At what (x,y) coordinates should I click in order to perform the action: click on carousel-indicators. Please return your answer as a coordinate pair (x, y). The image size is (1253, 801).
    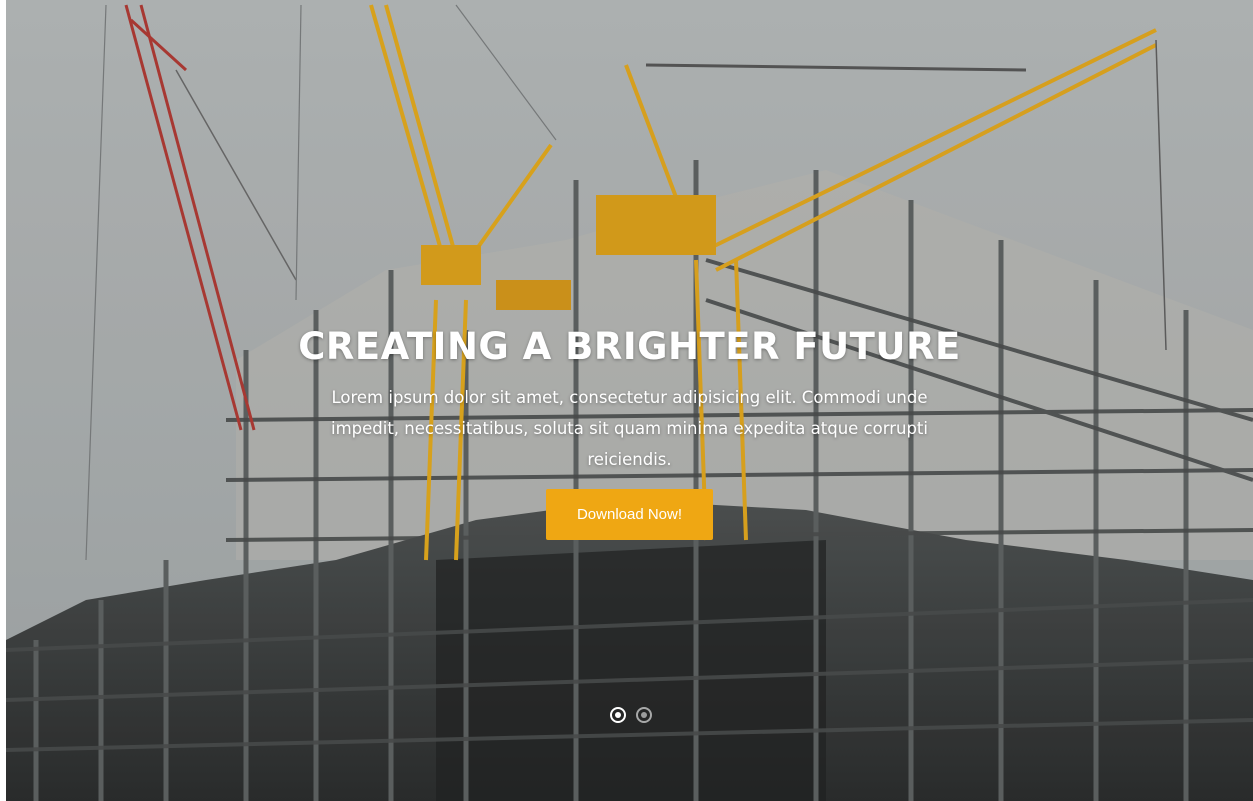
    Looking at the image, I should click on (631, 717).